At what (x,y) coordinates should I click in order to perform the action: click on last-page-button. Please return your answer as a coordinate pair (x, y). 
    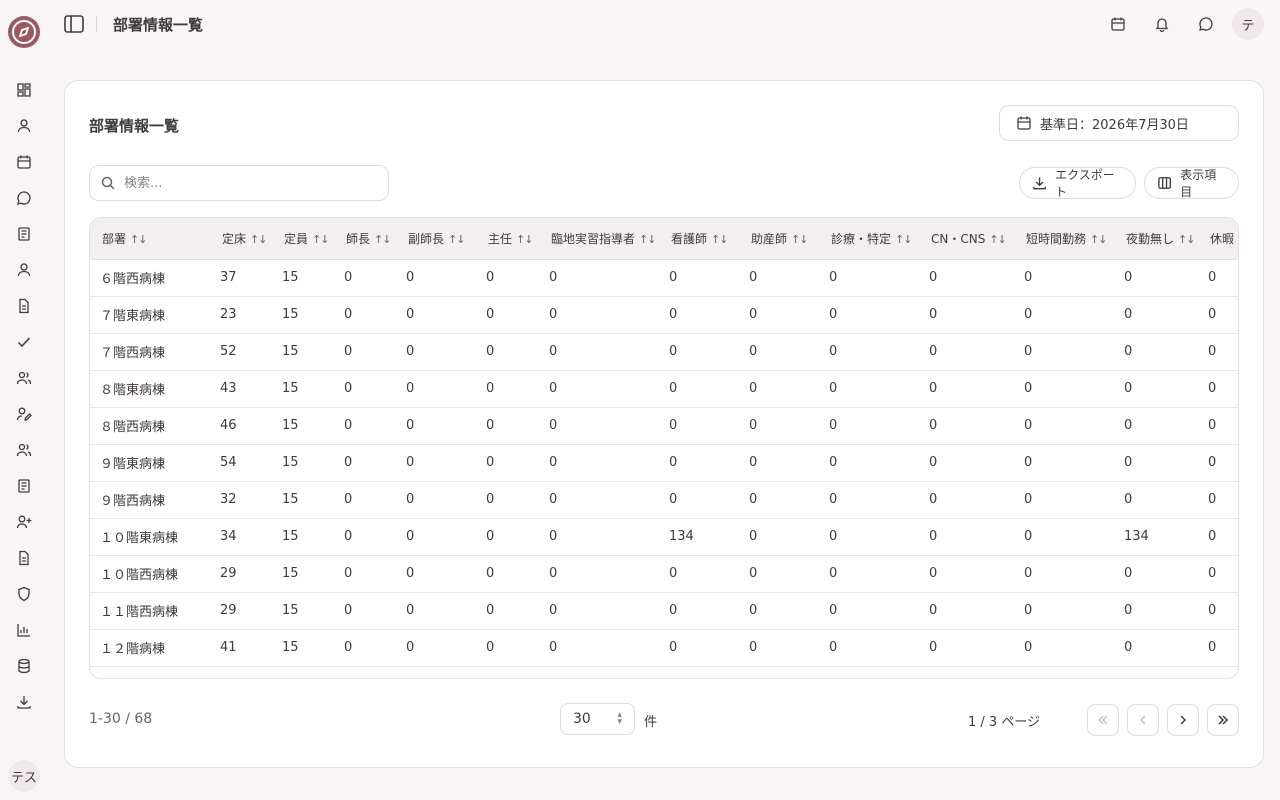
    Looking at the image, I should click on (1223, 720).